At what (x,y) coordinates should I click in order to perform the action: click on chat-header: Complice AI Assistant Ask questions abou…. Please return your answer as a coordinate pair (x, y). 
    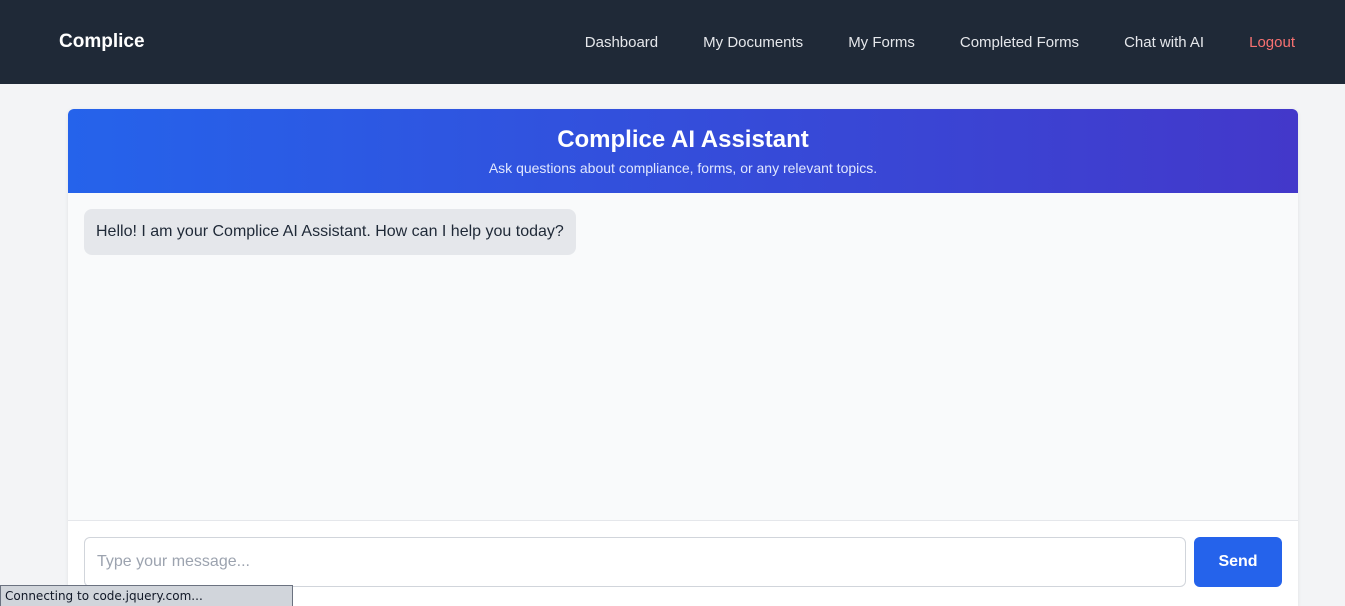
    Looking at the image, I should click on (683, 151).